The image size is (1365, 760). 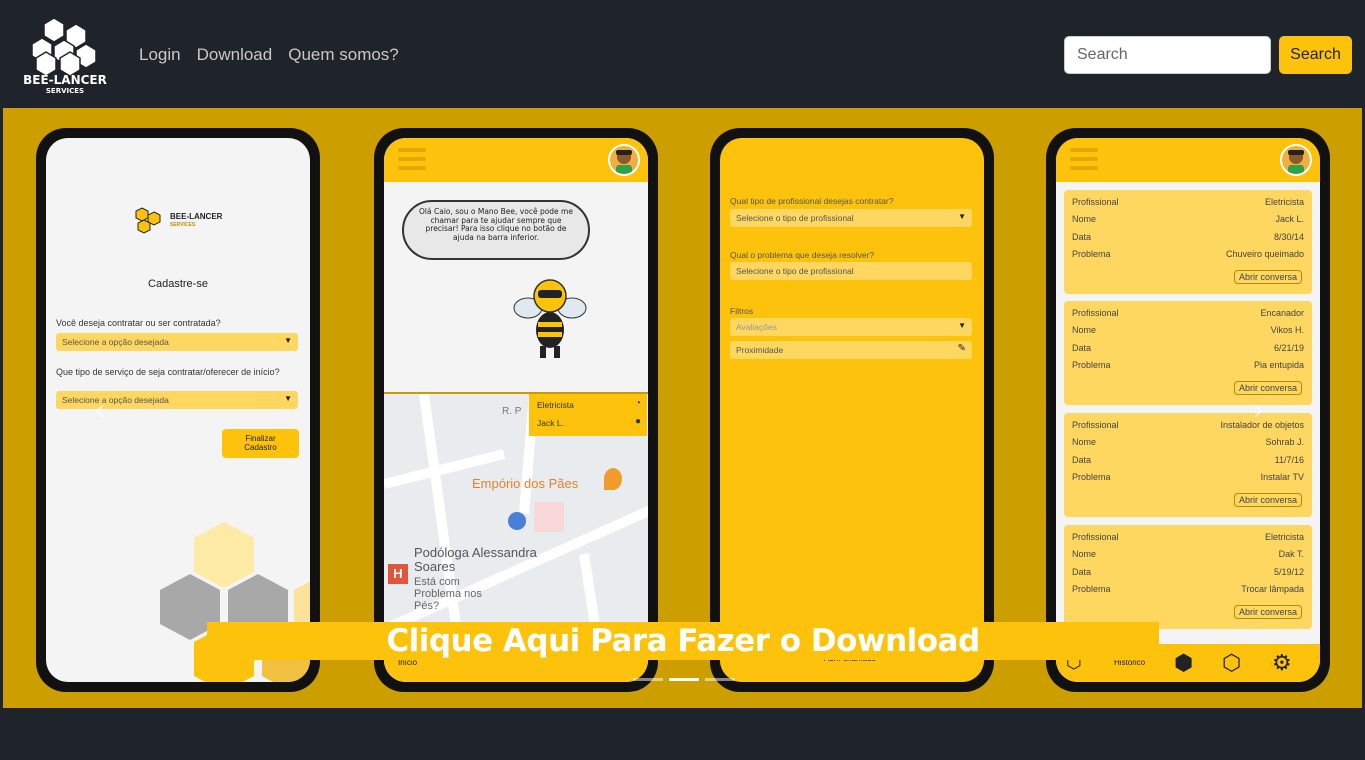 I want to click on card-date: 6/21/19, so click(x=1288, y=348).